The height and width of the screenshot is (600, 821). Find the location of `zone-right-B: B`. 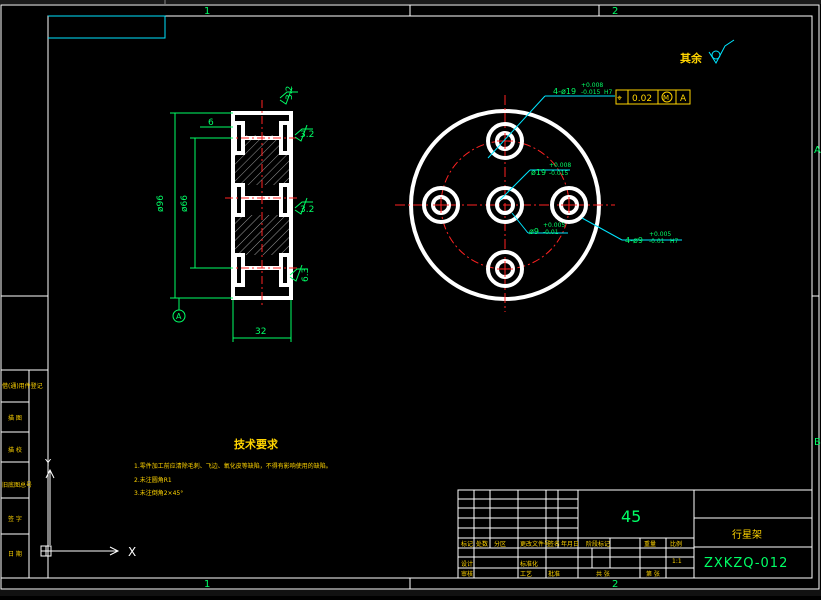

zone-right-B: B is located at coordinates (817, 442).